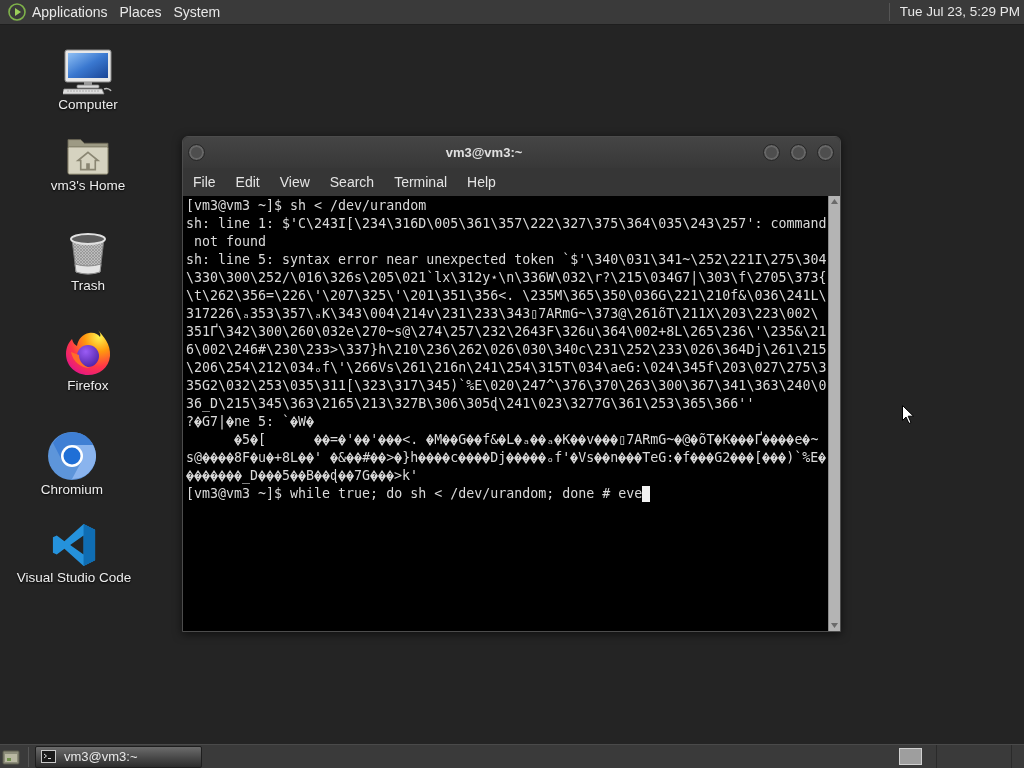 The width and height of the screenshot is (1024, 768). What do you see at coordinates (88, 186) in the screenshot?
I see `desktop-icon-label: vm3's Home` at bounding box center [88, 186].